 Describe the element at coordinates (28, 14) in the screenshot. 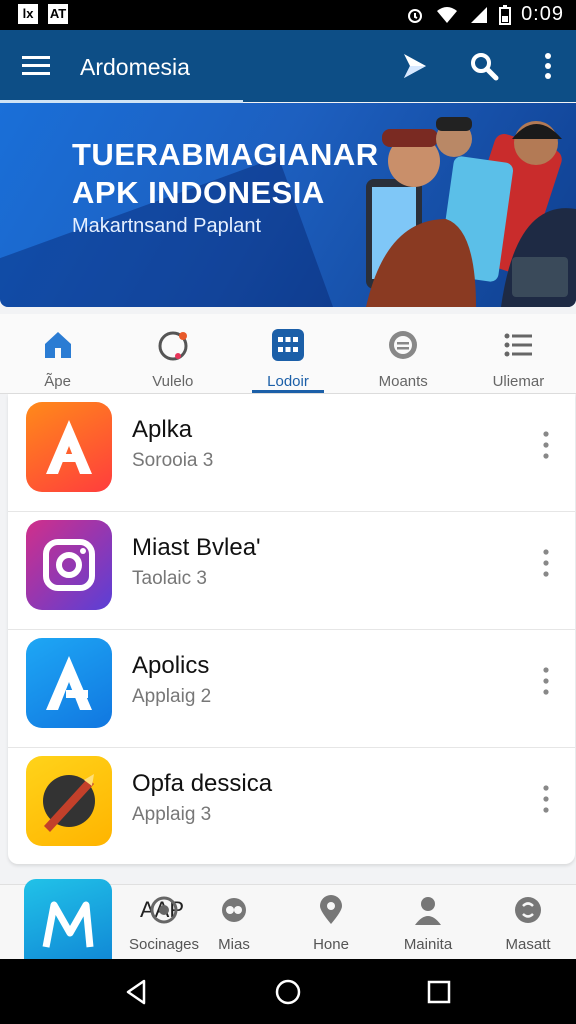

I see `status-notification-icon: lx` at that location.